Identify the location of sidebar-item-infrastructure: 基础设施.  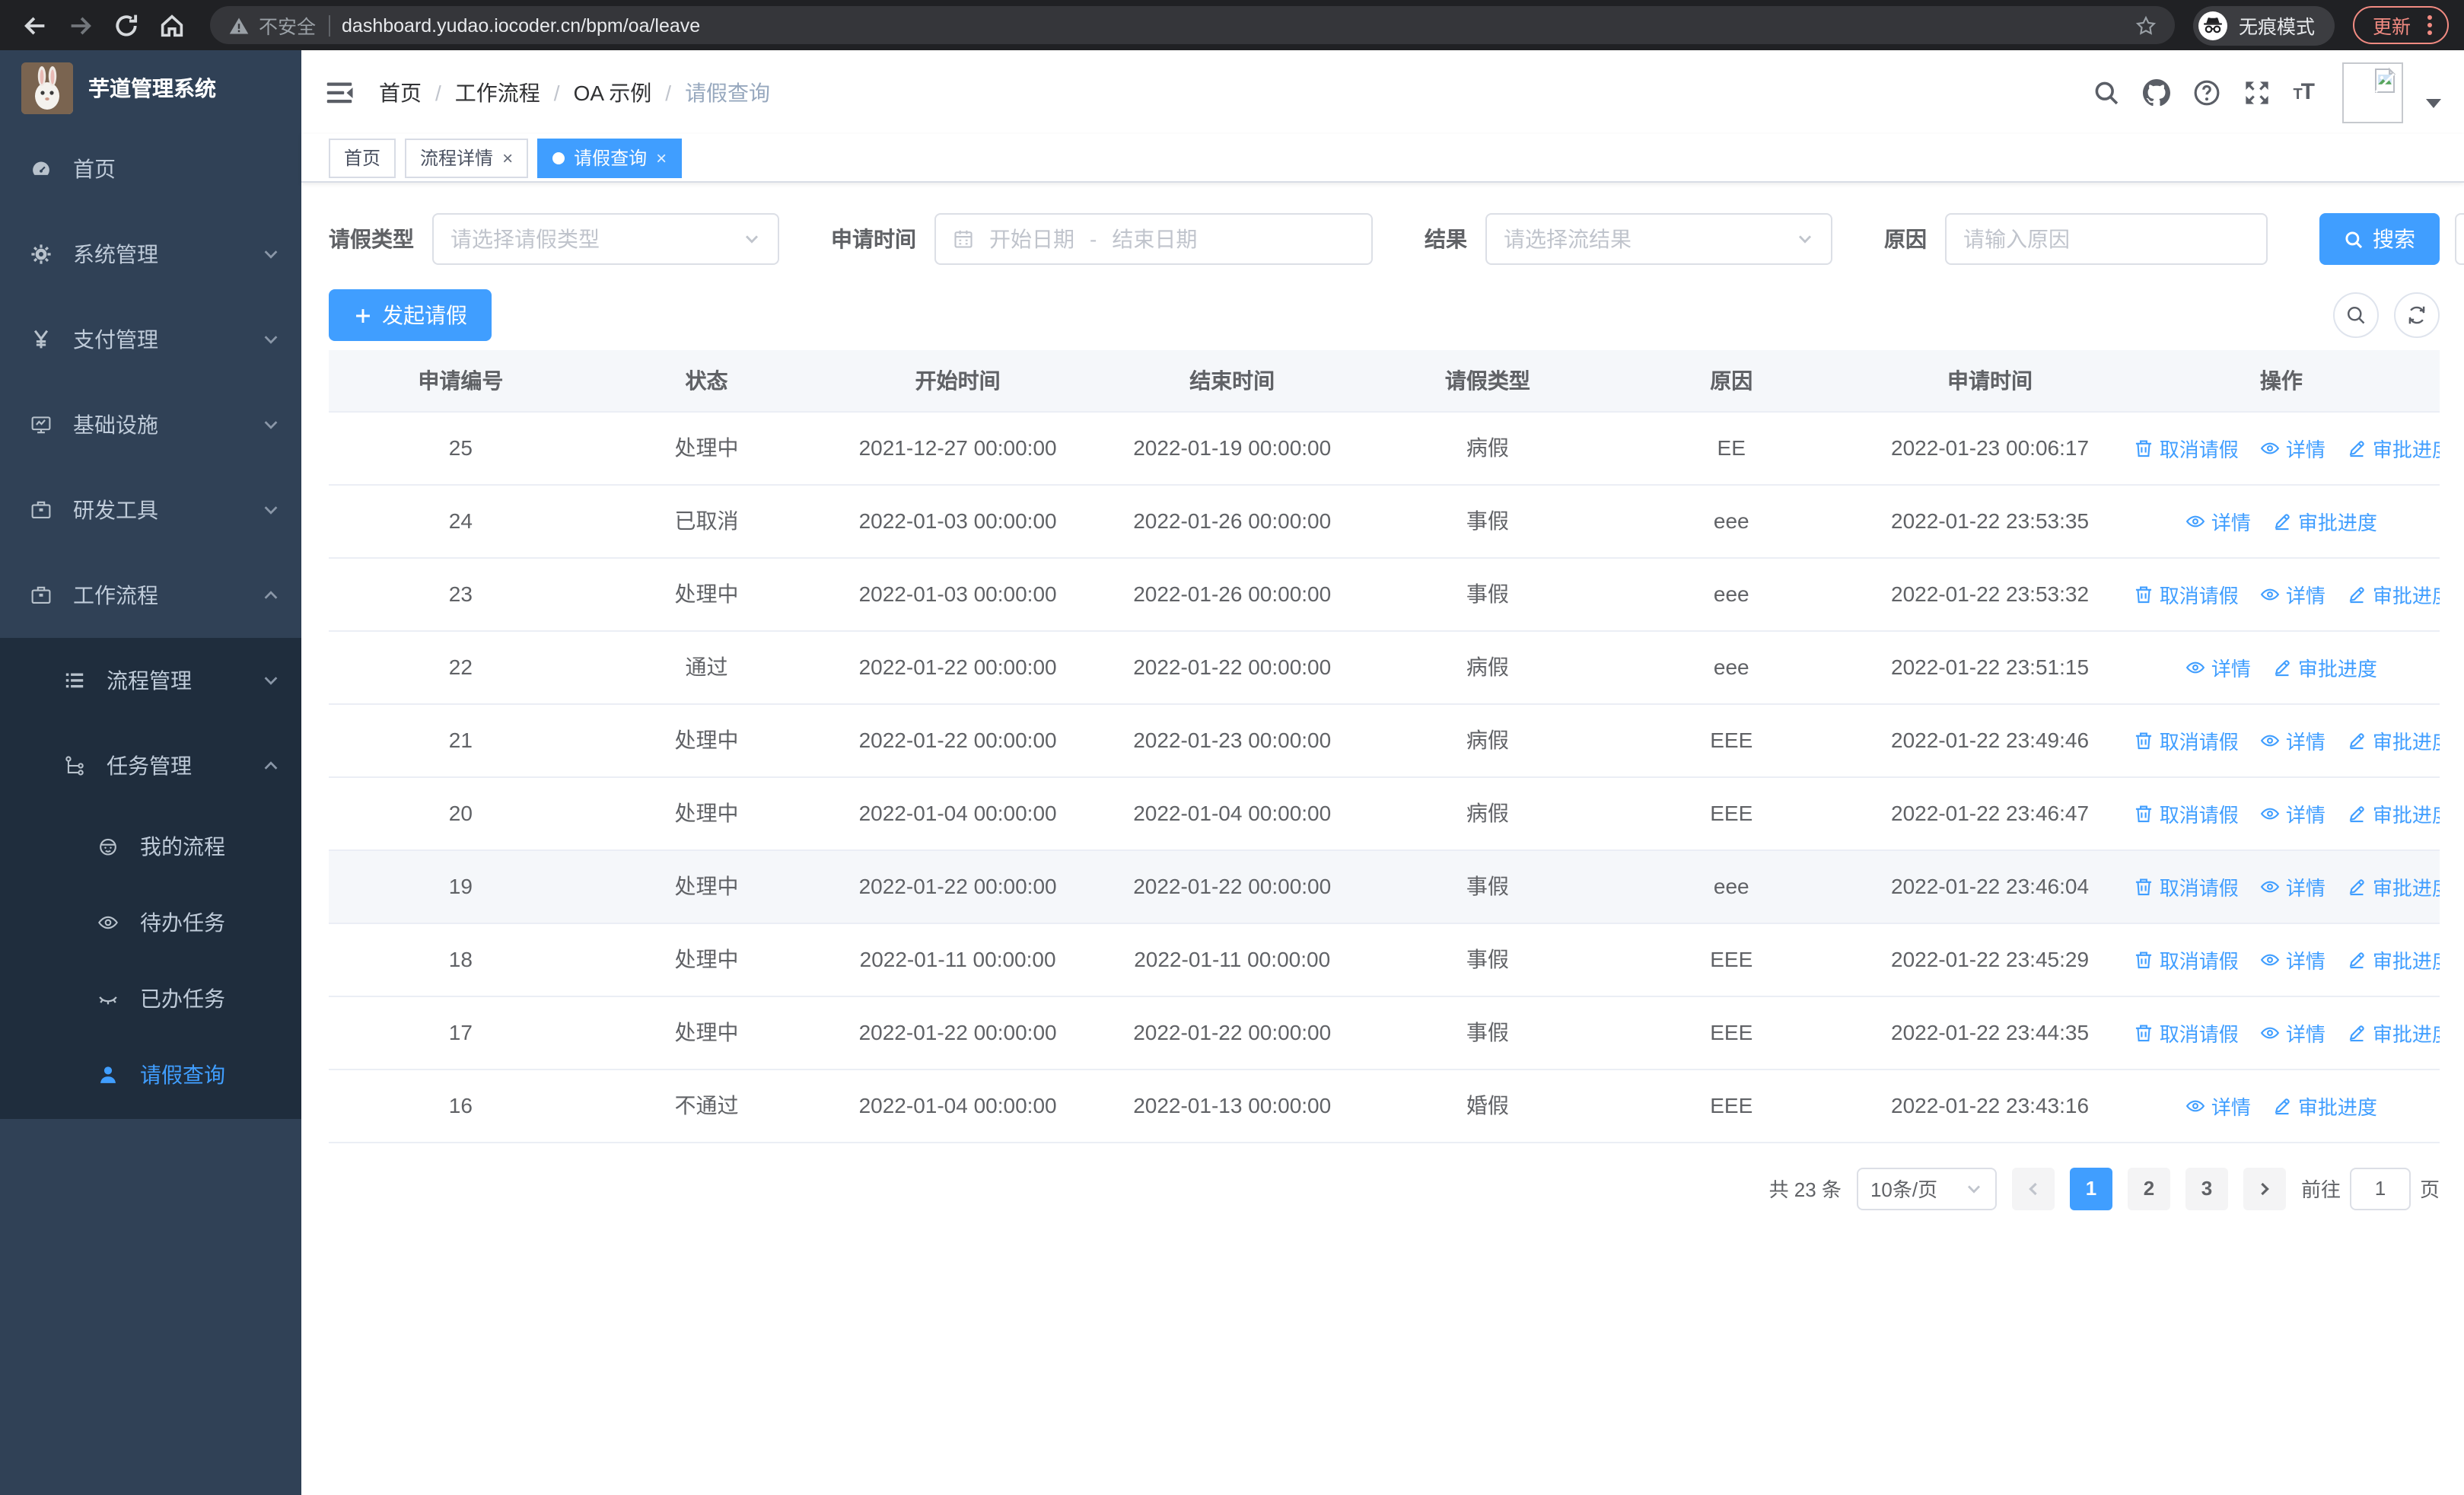
(150, 425).